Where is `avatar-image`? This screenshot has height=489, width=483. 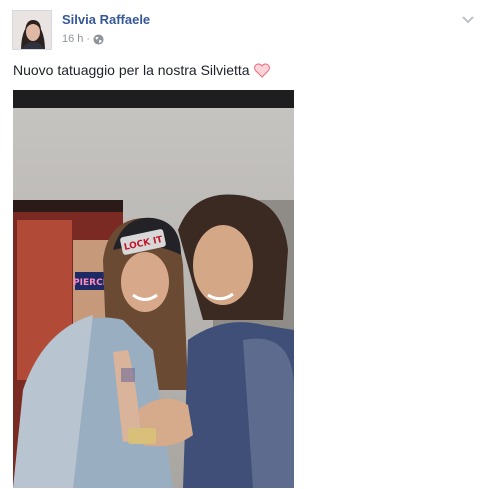 avatar-image is located at coordinates (32, 30).